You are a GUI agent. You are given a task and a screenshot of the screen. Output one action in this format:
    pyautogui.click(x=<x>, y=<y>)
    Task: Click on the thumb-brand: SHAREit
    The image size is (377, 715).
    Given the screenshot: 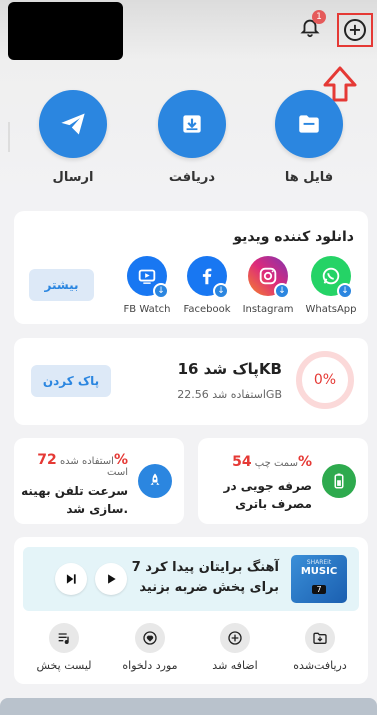 What is the action you would take?
    pyautogui.click(x=319, y=562)
    